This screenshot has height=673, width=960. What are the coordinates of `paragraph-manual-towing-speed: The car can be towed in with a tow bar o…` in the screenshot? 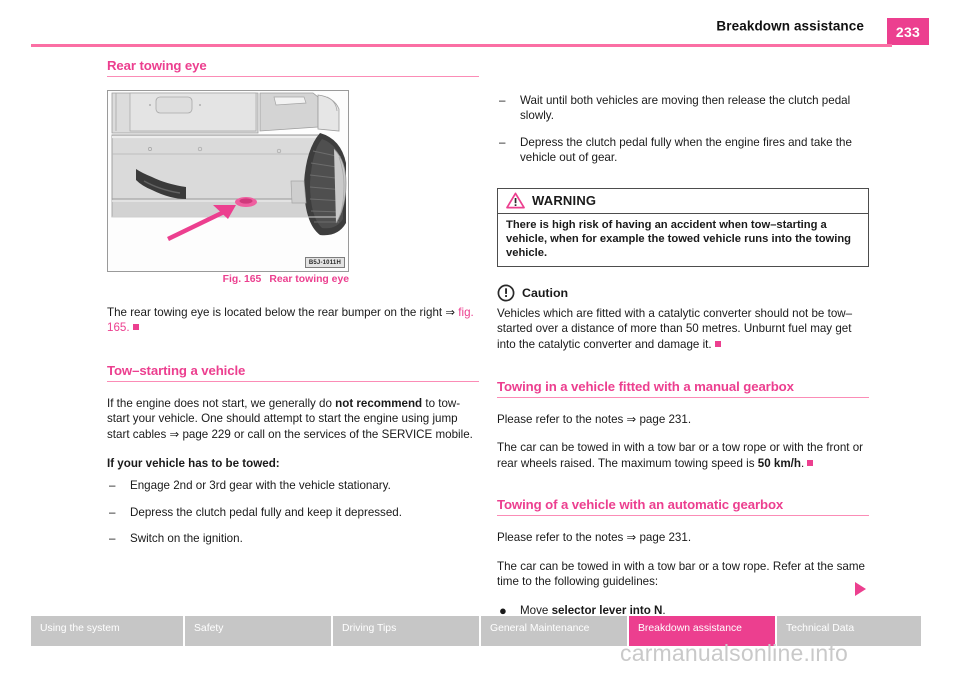 It's located at (683, 455).